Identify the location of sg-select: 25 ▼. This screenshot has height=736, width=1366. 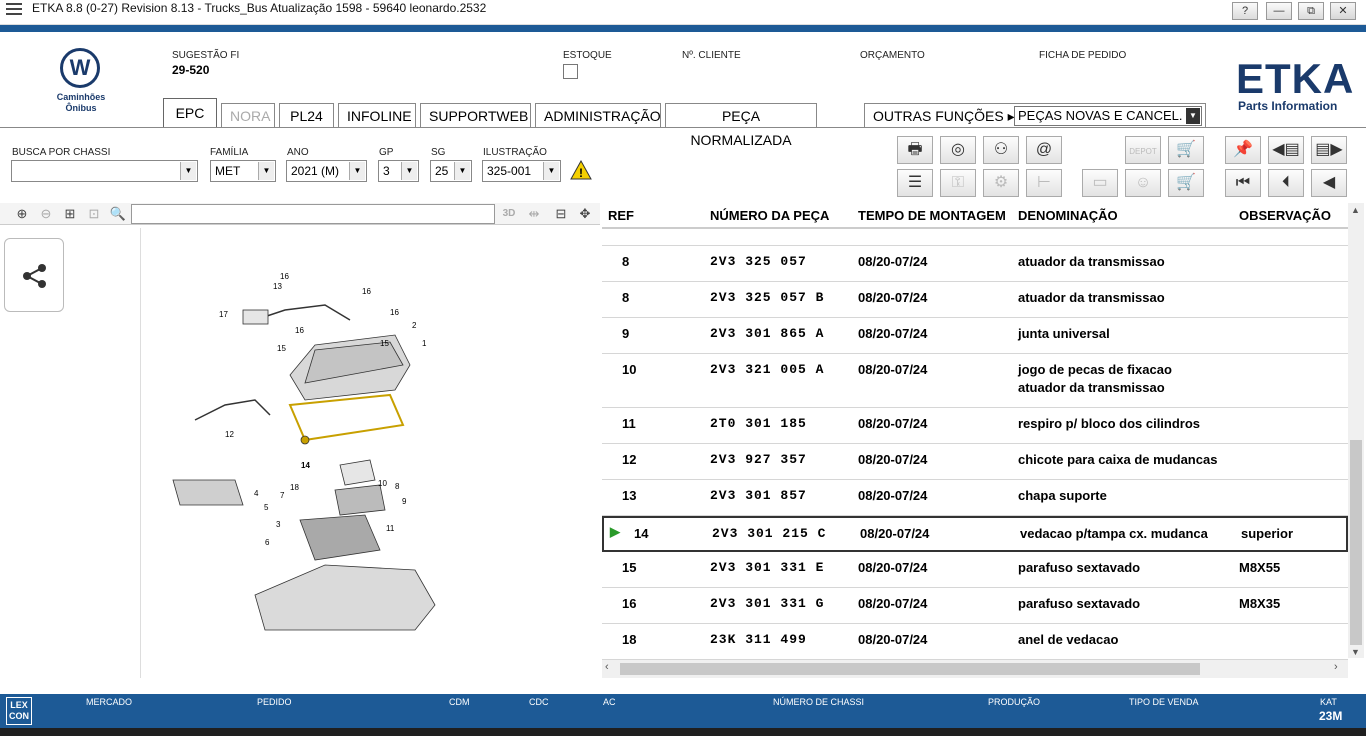
(451, 171).